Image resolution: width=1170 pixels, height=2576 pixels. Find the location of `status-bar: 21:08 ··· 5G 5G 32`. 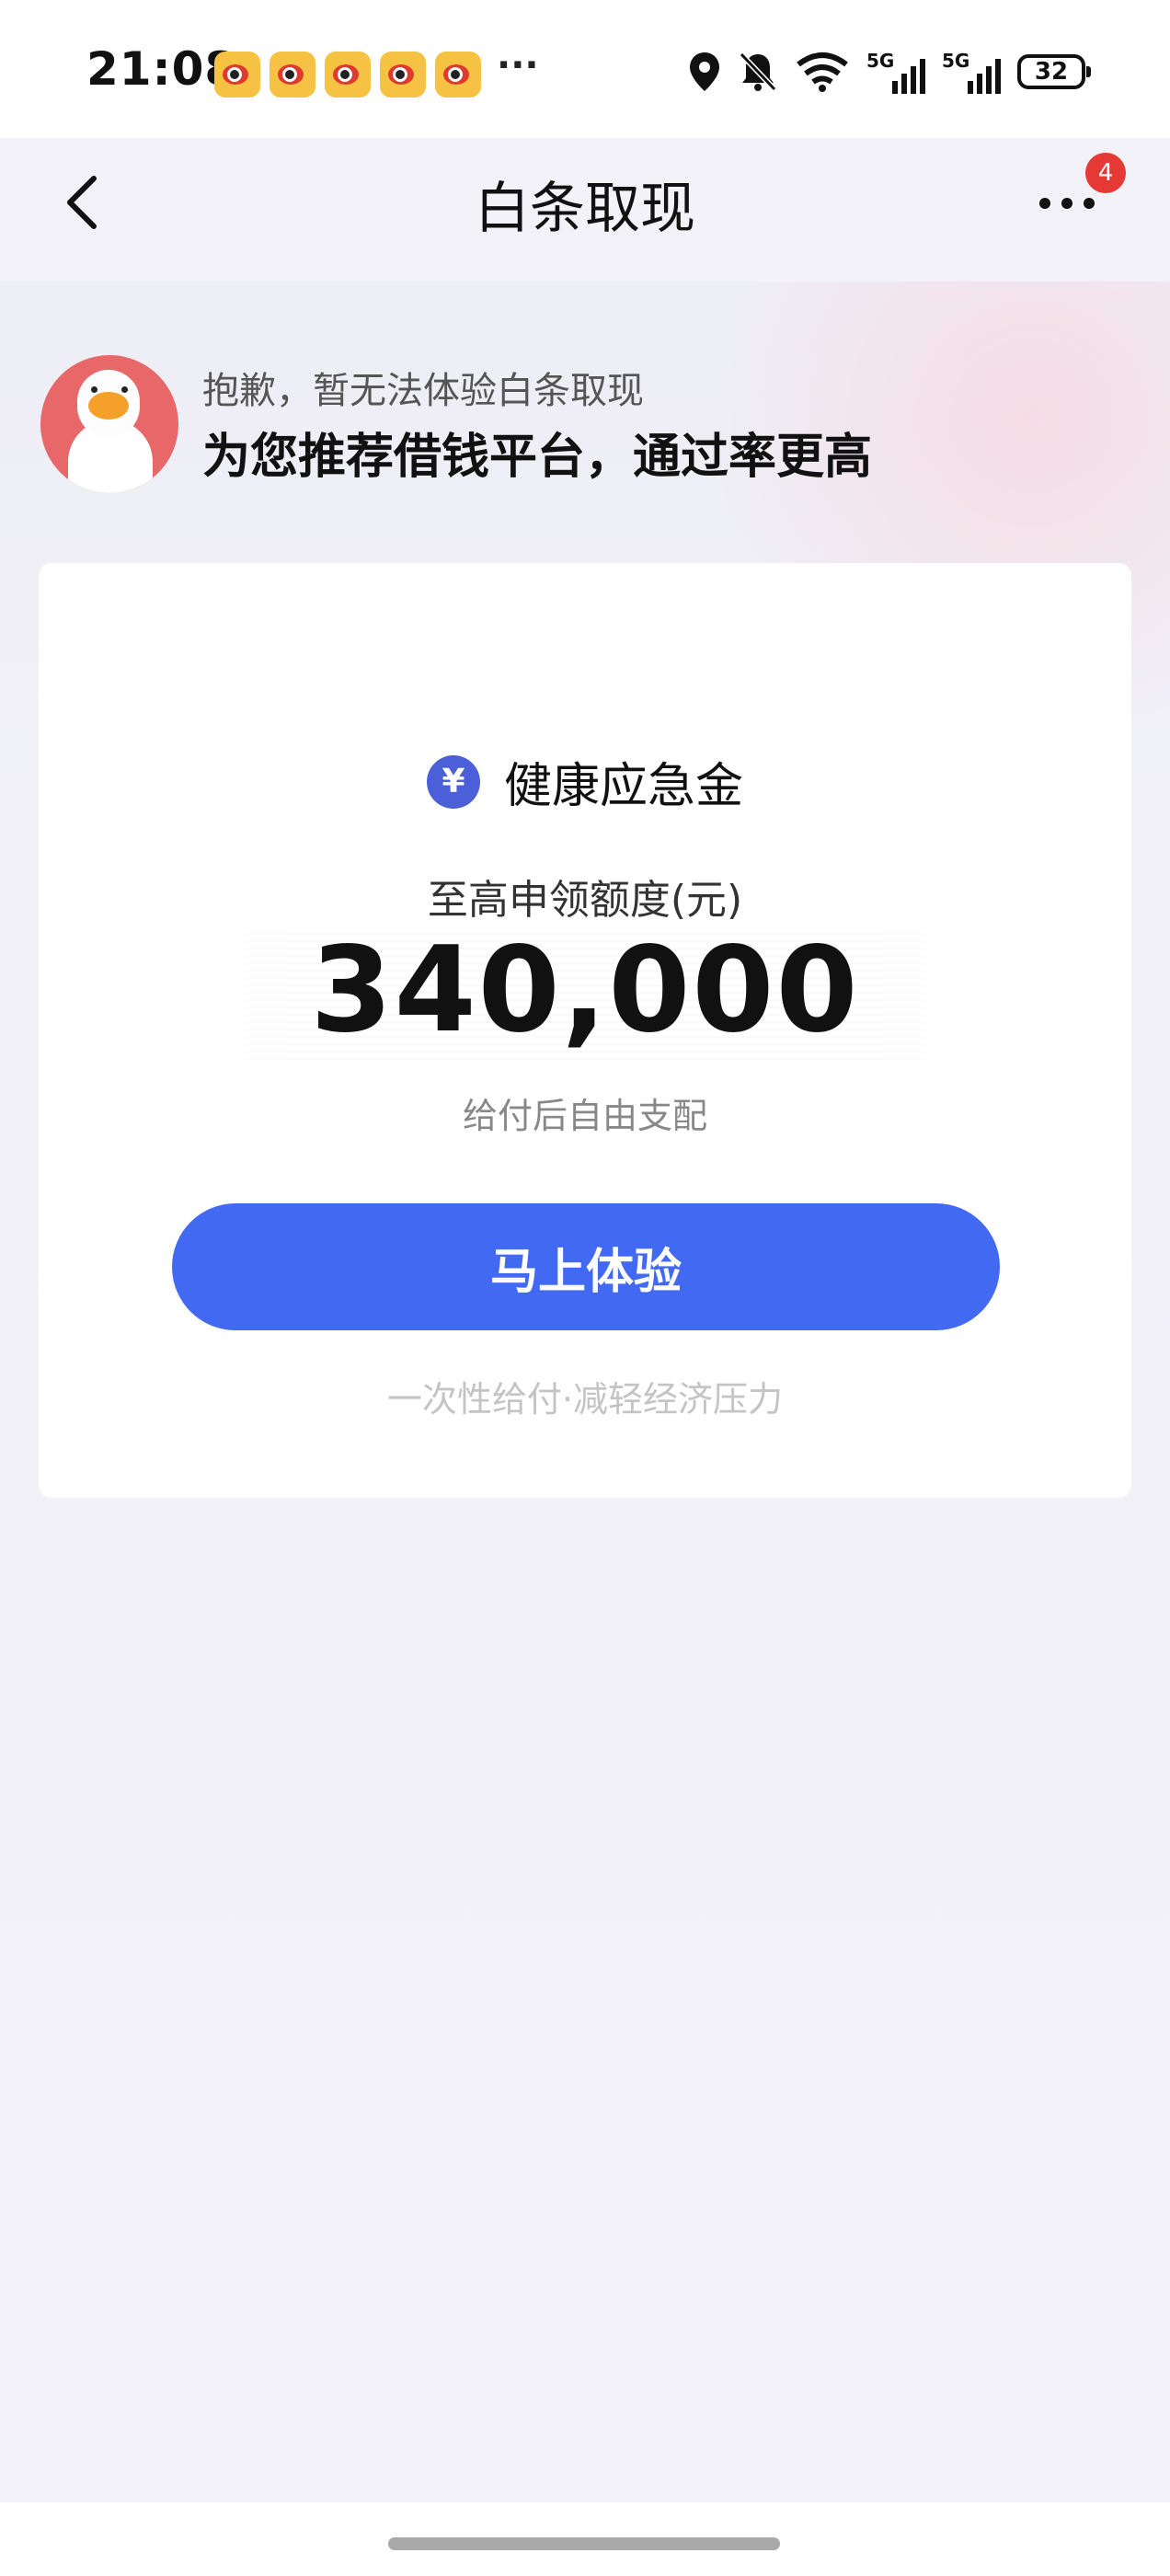

status-bar: 21:08 ··· 5G 5G 32 is located at coordinates (585, 69).